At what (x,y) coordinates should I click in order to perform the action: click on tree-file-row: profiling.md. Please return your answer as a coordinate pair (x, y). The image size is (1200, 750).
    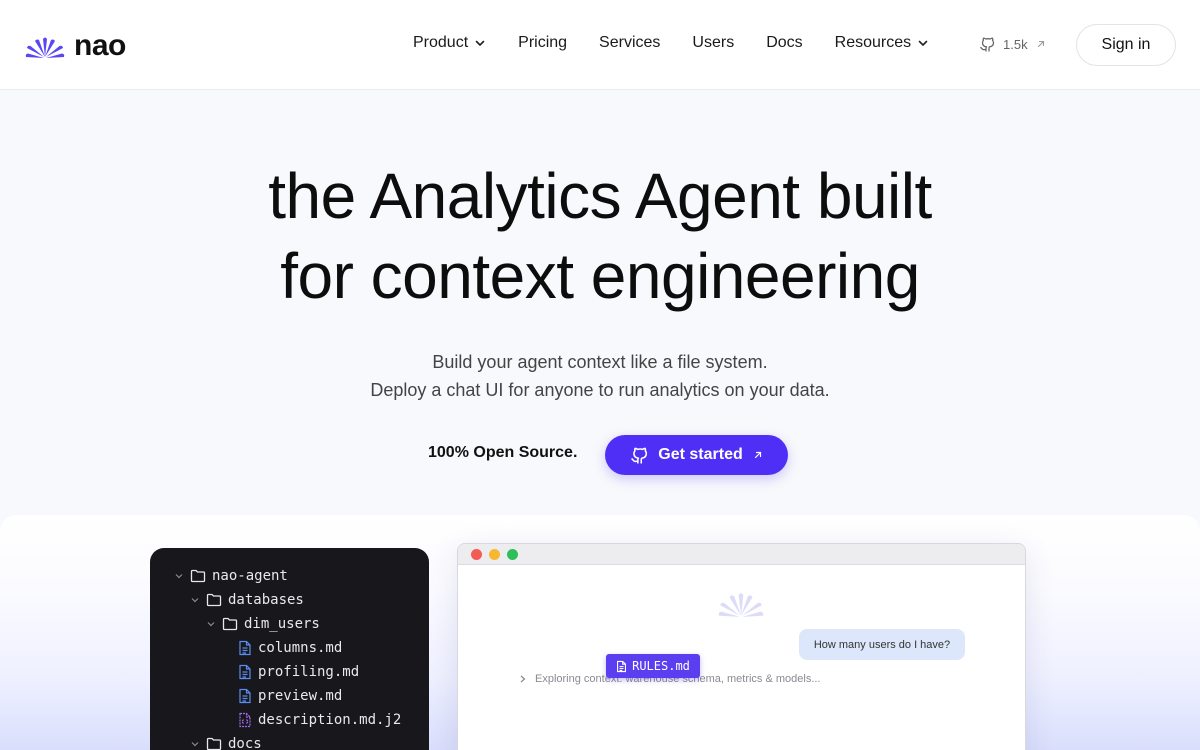
    Looking at the image, I should click on (298, 672).